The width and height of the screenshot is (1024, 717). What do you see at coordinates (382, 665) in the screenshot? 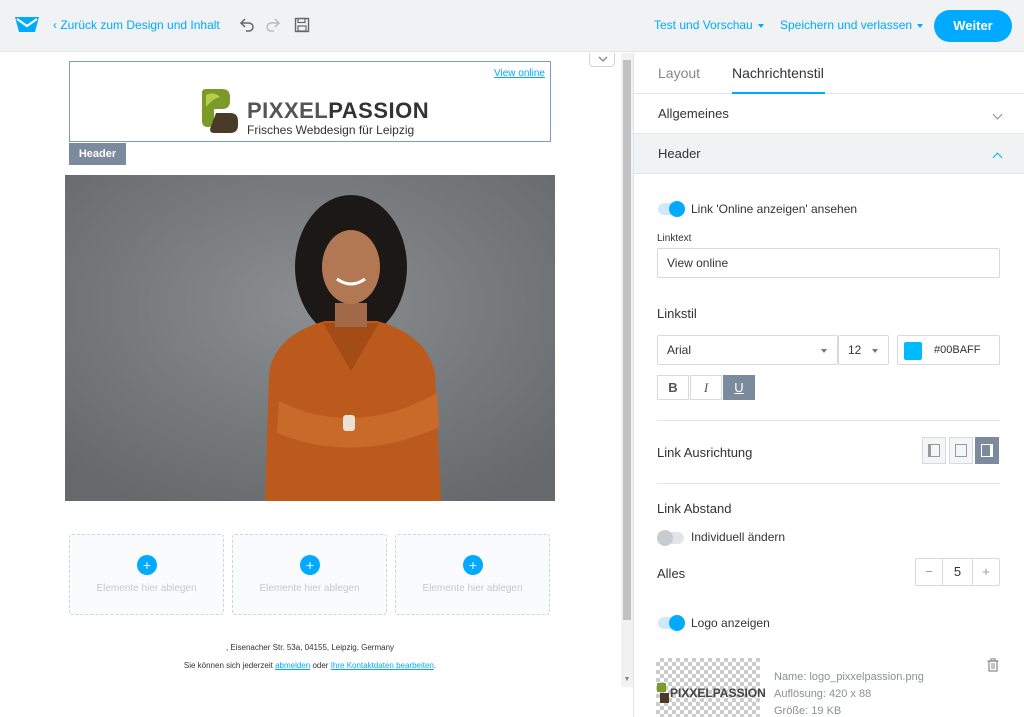
I see `edit-contact-link: Ihre Kontaktdaten bearbeiten` at bounding box center [382, 665].